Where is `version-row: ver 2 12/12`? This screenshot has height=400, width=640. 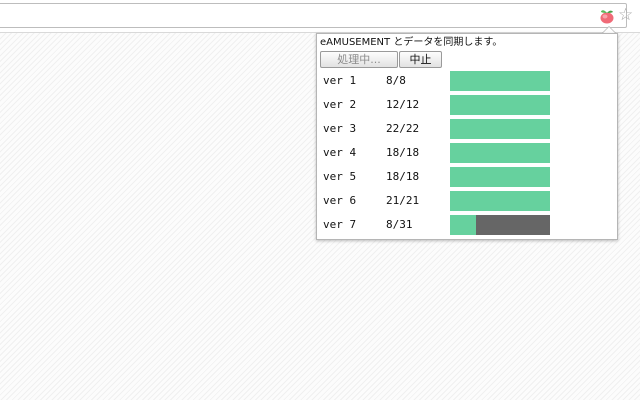 version-row: ver 2 12/12 is located at coordinates (467, 105).